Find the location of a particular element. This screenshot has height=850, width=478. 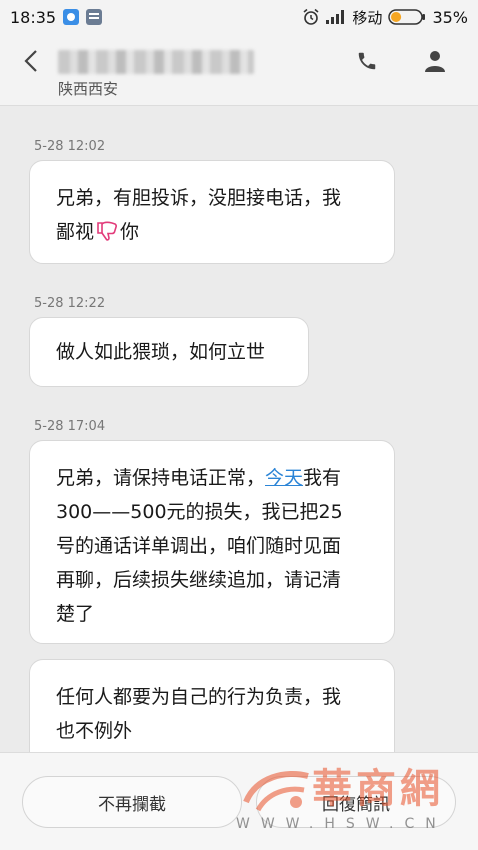

person-icon is located at coordinates (435, 61).